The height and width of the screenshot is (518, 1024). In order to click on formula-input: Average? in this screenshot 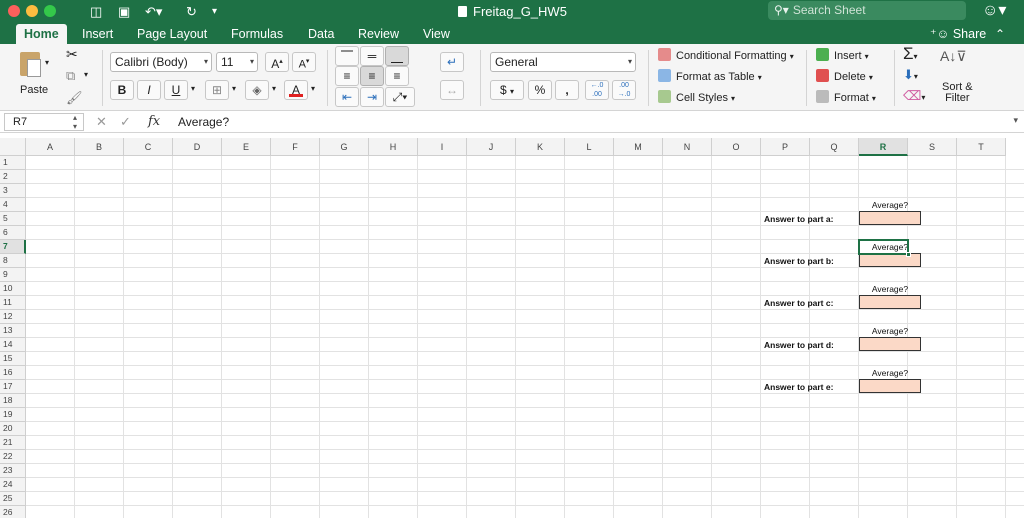, I will do `click(203, 122)`.